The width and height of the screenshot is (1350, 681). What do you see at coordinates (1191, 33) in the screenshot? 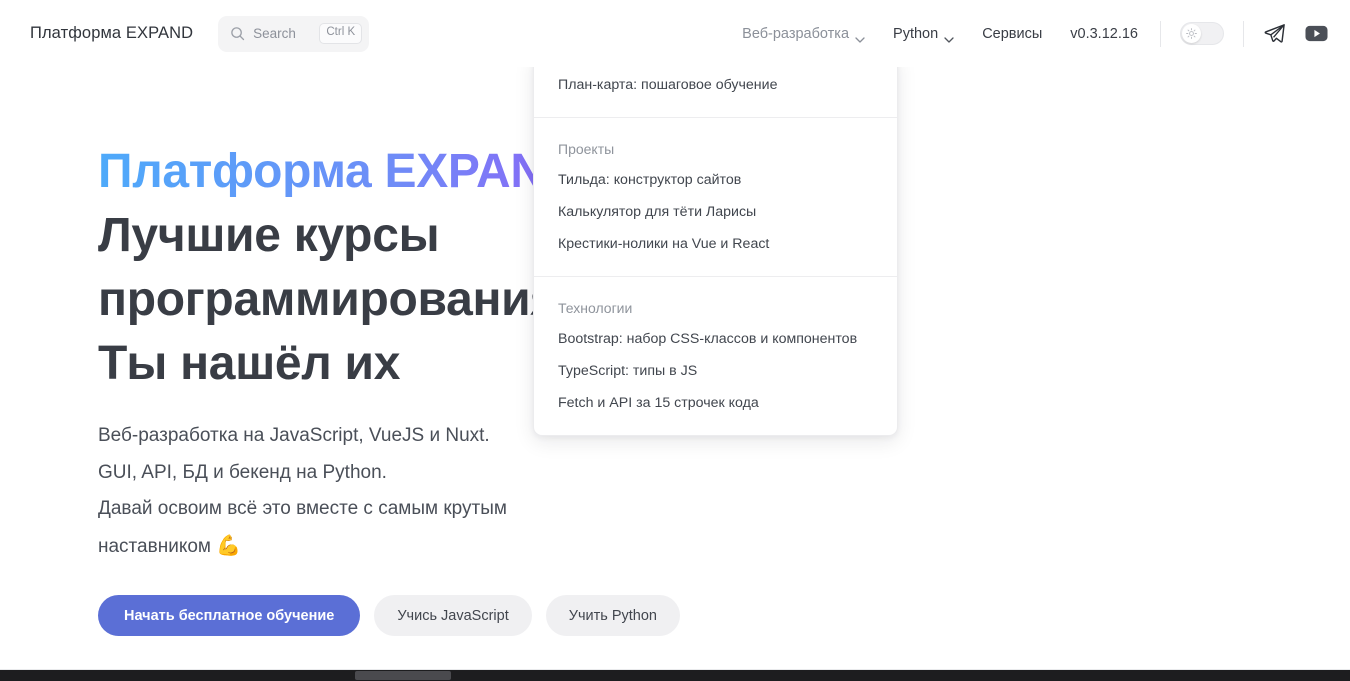
I see `sun-icon` at bounding box center [1191, 33].